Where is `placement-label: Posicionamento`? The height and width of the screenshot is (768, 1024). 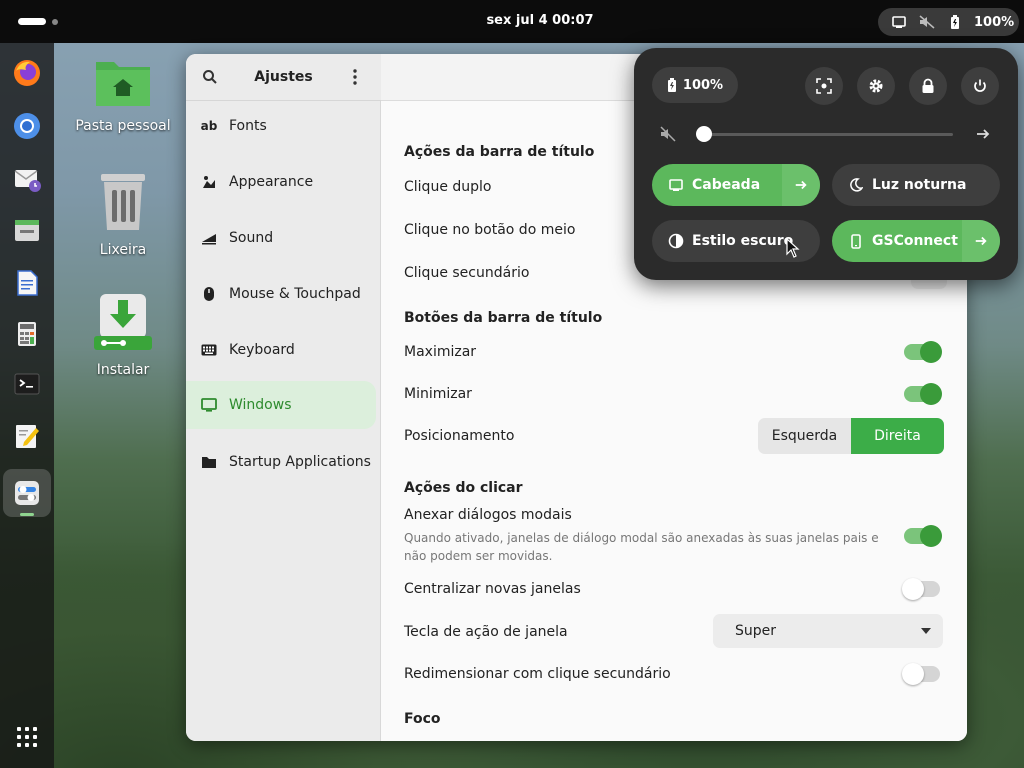
placement-label: Posicionamento is located at coordinates (459, 436).